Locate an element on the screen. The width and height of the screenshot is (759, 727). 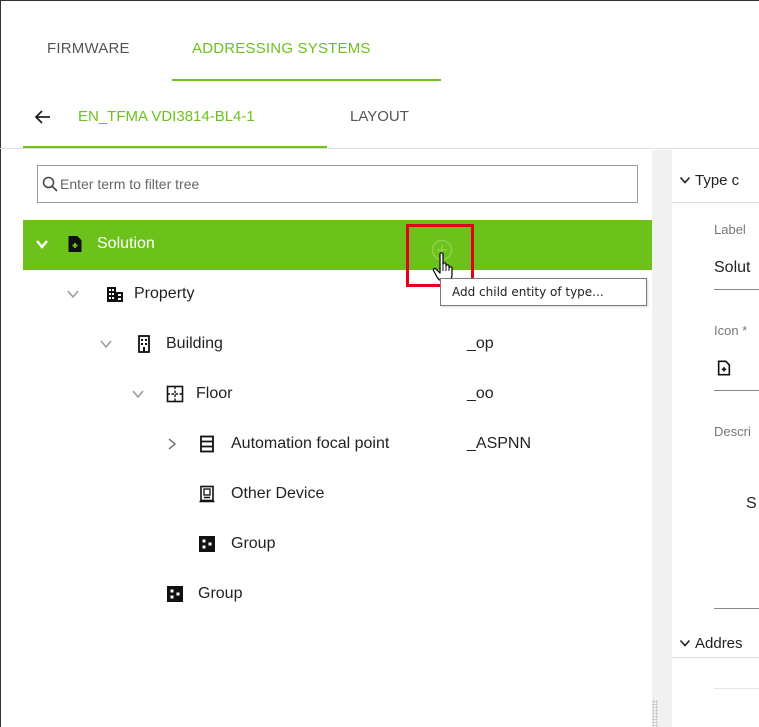
tree-node-other-device: Other Device is located at coordinates (338, 495).